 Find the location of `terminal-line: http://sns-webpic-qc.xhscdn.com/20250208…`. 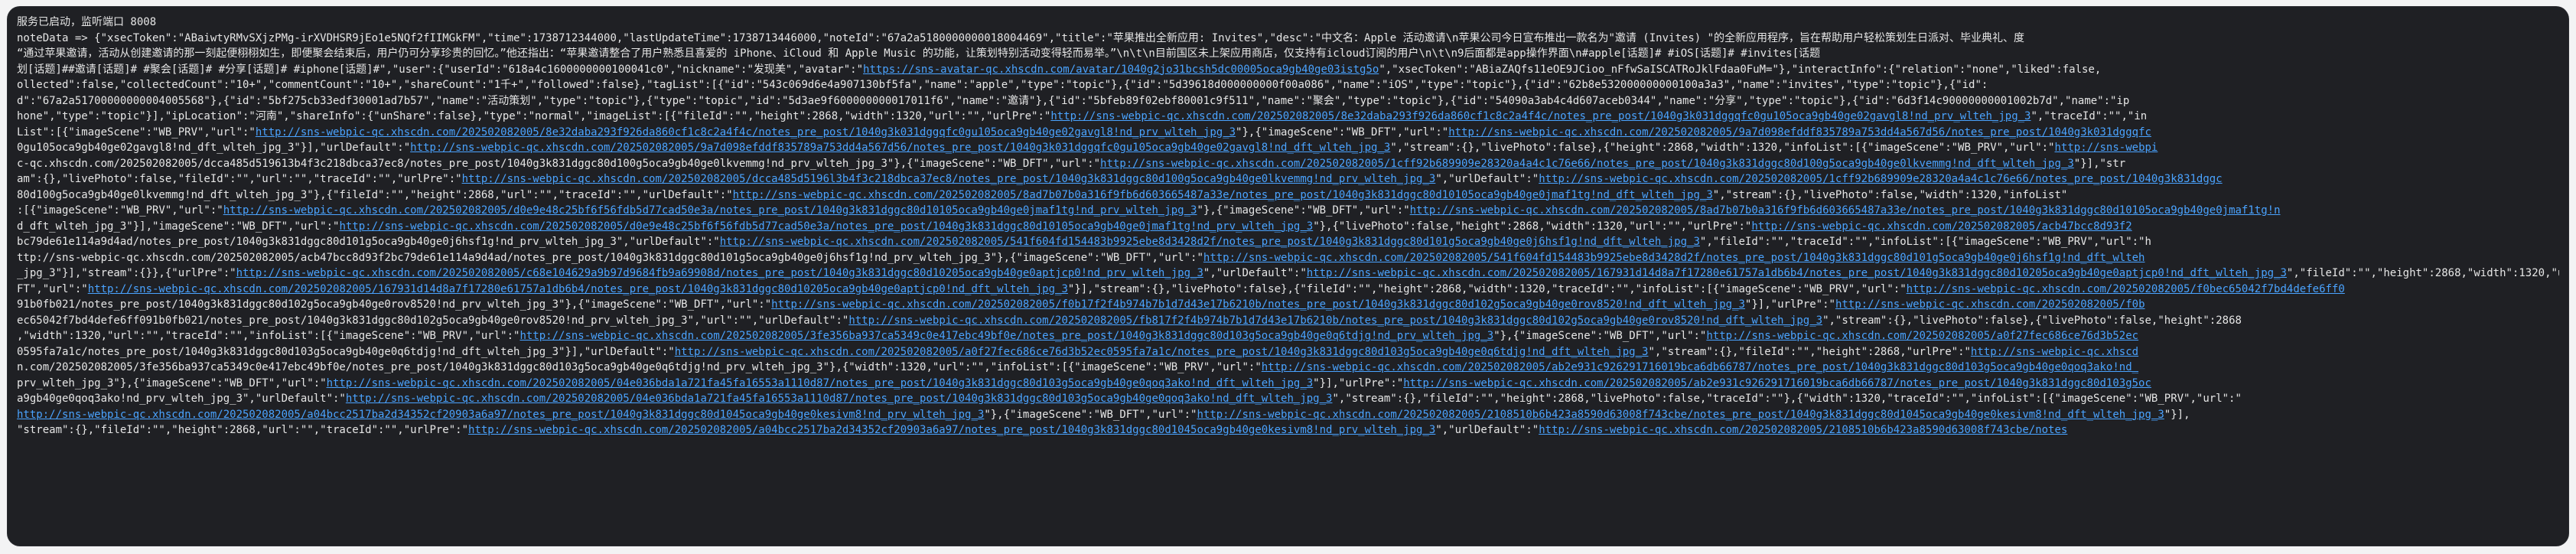

terminal-line: http://sns-webpic-qc.xhscdn.com/20250208… is located at coordinates (1104, 414).